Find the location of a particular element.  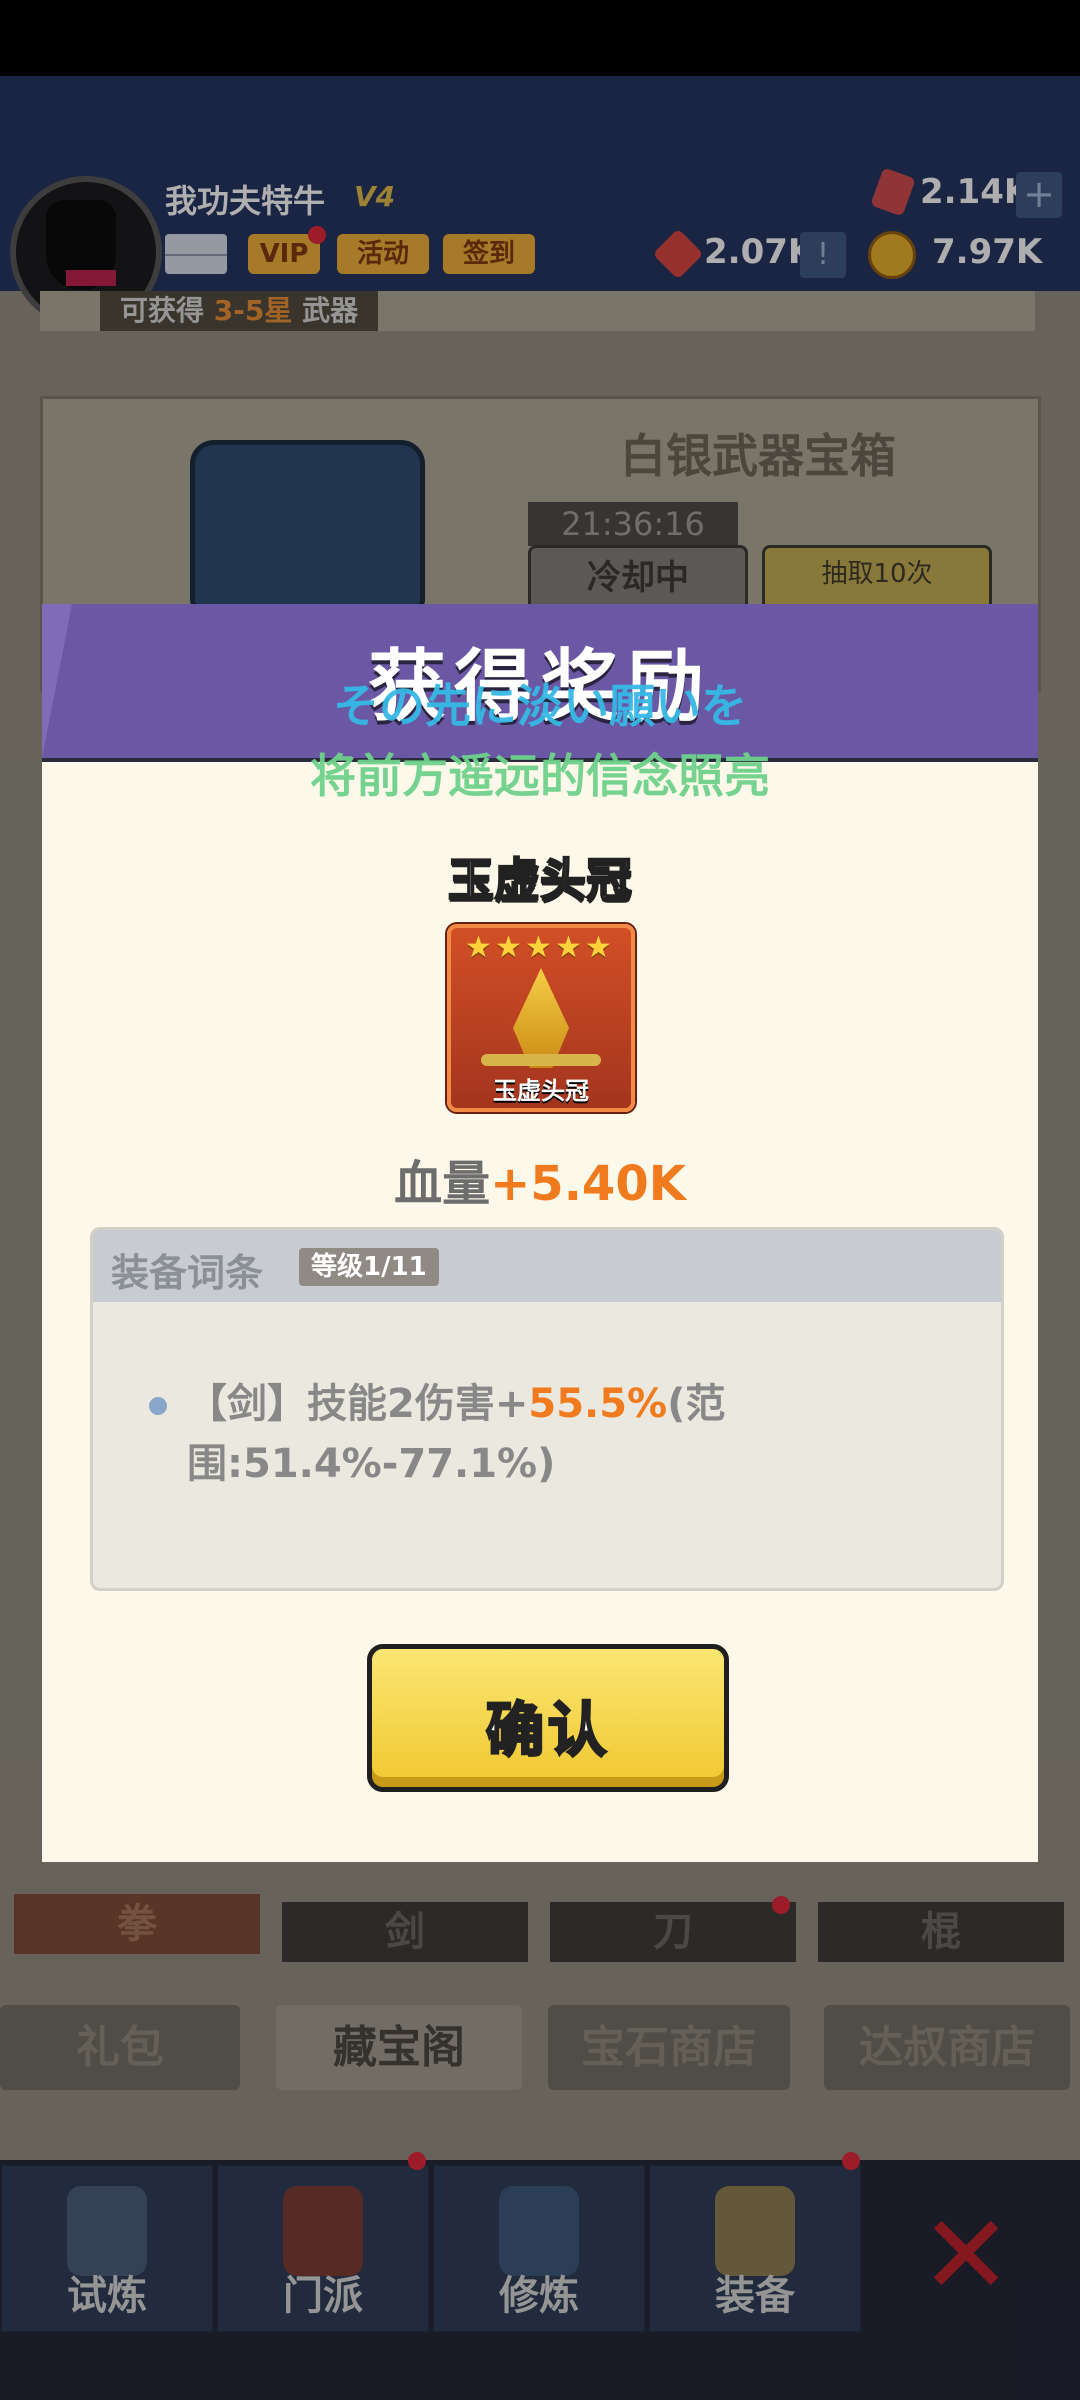

affix-title: 装备词条 is located at coordinates (187, 1273).